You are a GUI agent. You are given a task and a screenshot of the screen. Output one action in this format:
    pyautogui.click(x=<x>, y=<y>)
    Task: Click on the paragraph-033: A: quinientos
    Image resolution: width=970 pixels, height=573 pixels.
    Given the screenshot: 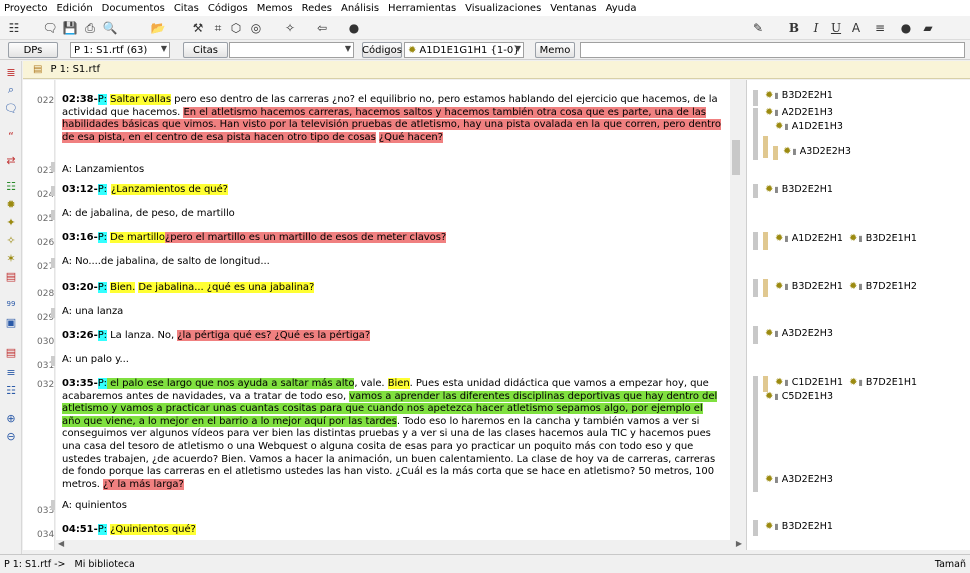 What is the action you would take?
    pyautogui.click(x=393, y=506)
    